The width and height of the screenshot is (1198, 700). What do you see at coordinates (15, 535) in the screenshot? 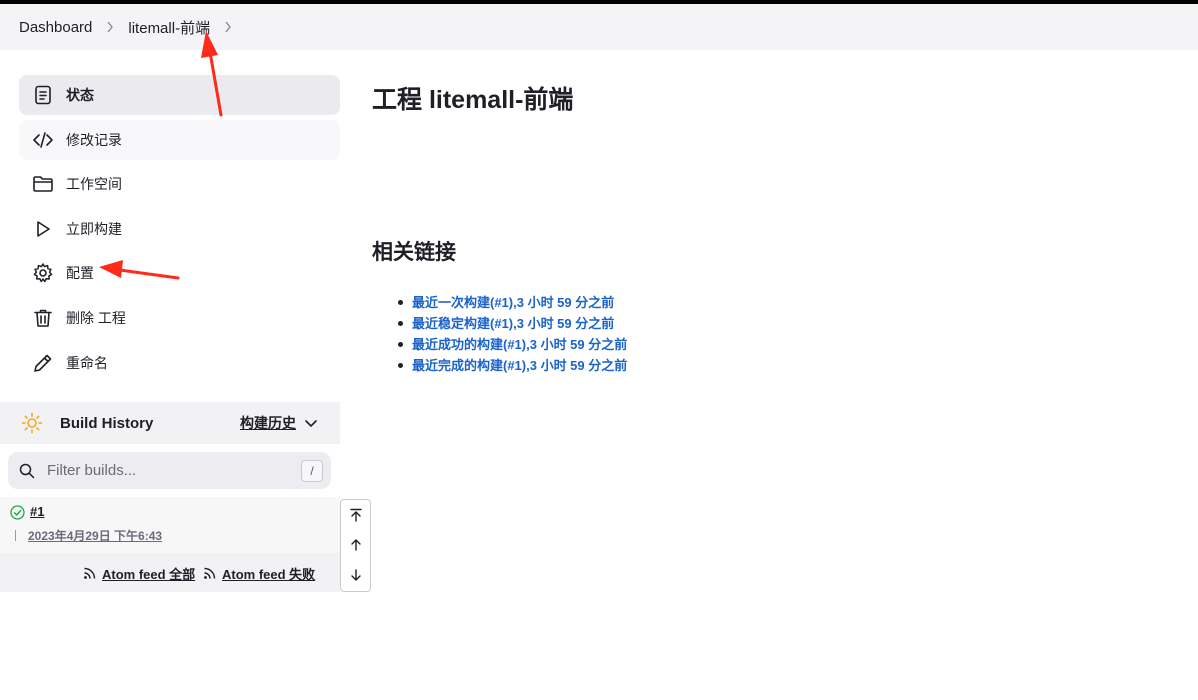
I see `build-divider` at bounding box center [15, 535].